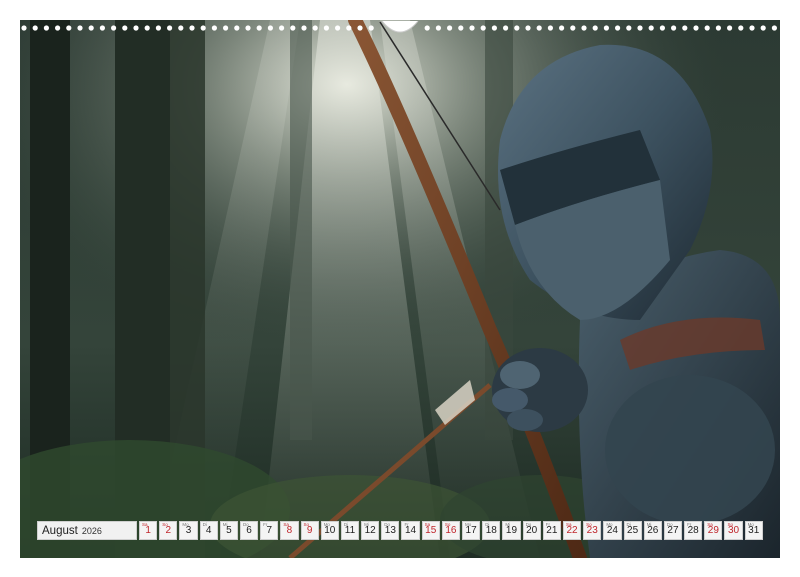 The width and height of the screenshot is (800, 577). What do you see at coordinates (693, 530) in the screenshot?
I see `day-cell: Fr 28` at bounding box center [693, 530].